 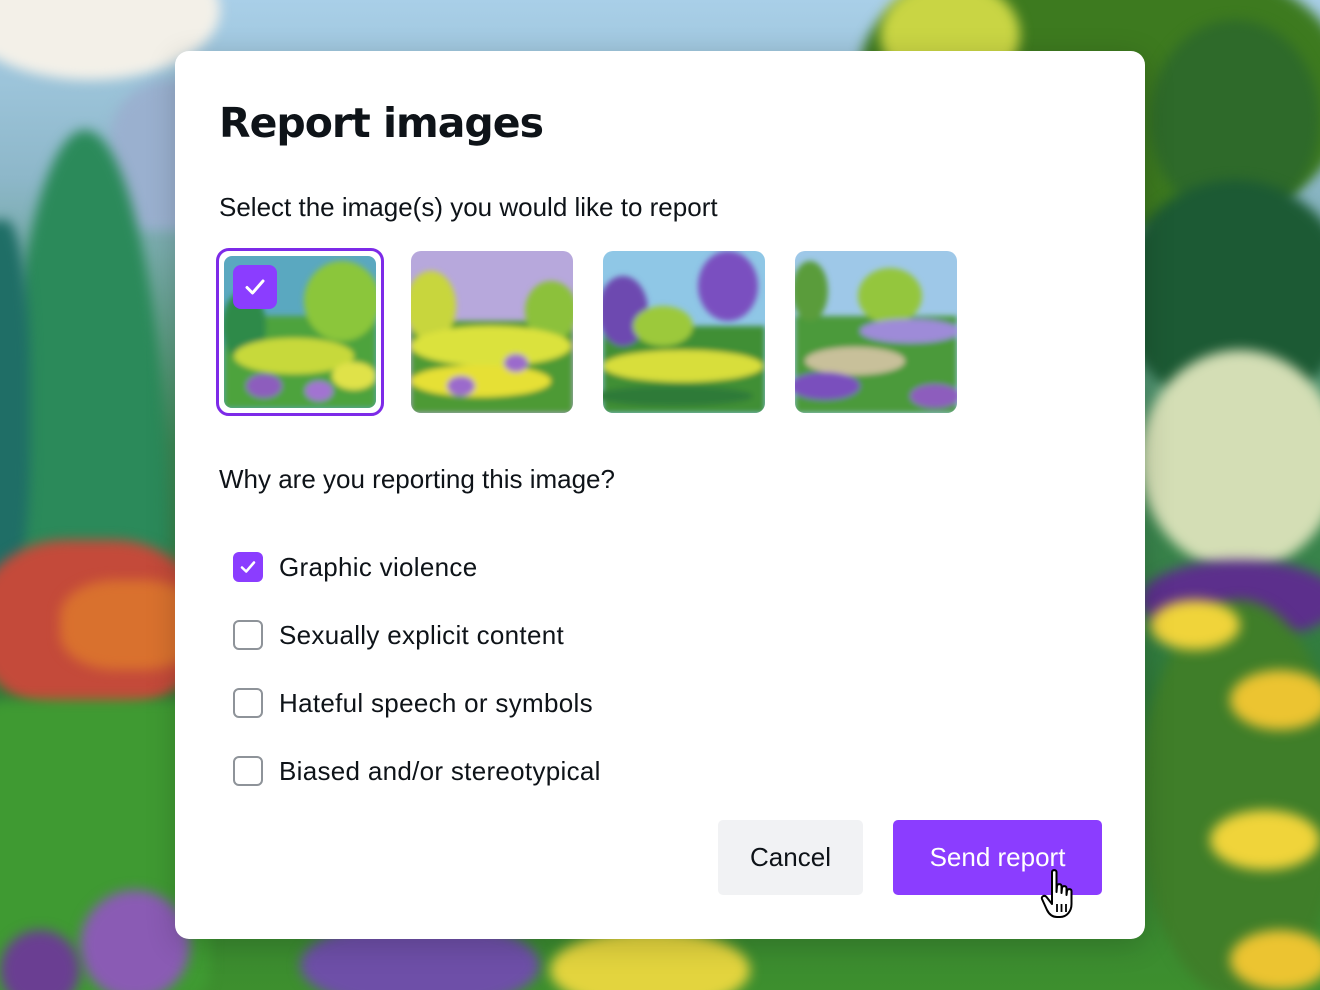 I want to click on reason-graphic-violence: Graphic violence, so click(x=417, y=567).